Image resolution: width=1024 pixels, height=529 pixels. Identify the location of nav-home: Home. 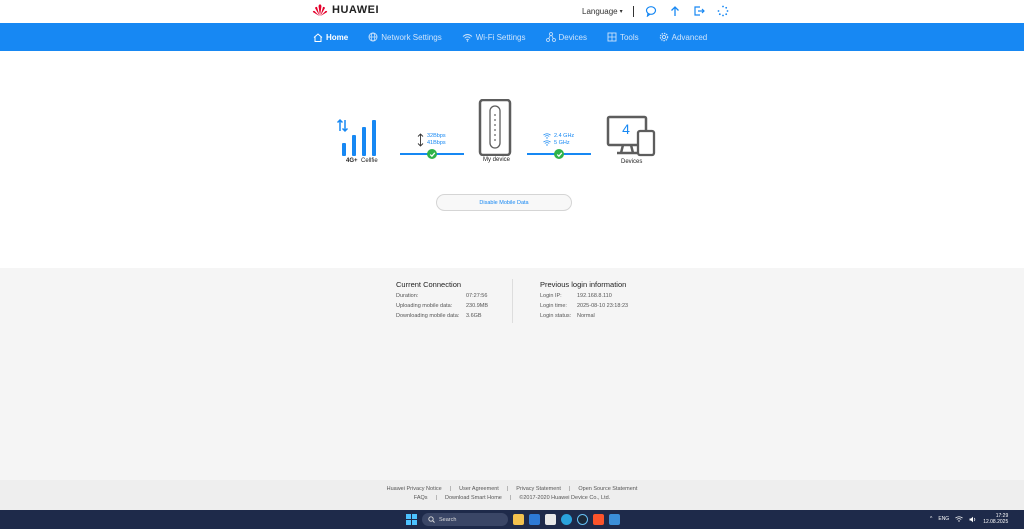
(330, 37).